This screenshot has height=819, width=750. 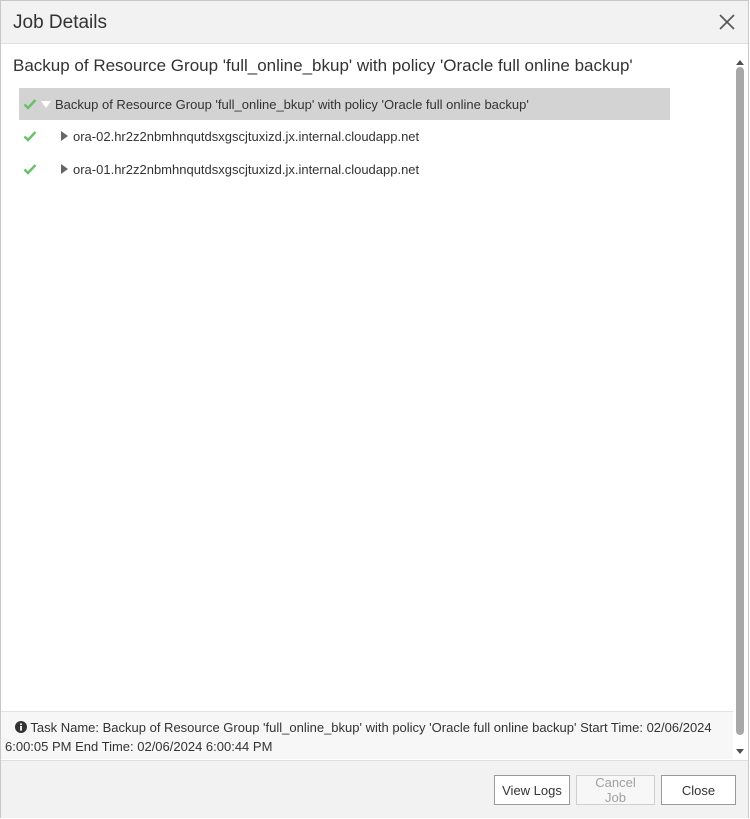 I want to click on scroll-down-arrow-icon, so click(x=740, y=748).